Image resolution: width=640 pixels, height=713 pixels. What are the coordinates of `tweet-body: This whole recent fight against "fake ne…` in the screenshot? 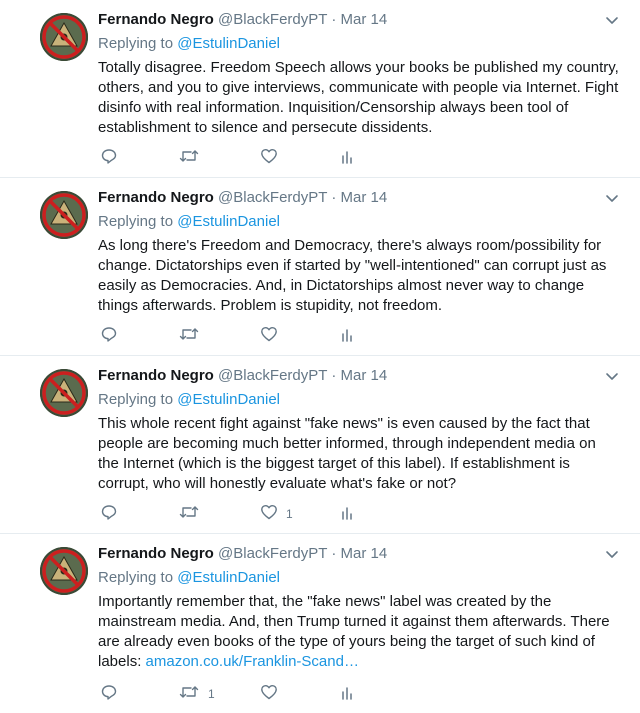 It's located at (347, 453).